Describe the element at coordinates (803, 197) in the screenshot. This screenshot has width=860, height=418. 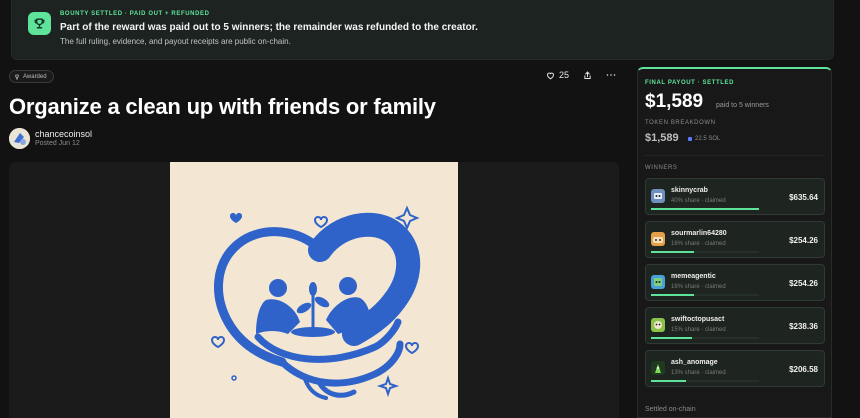
I see `winner-amount: $635.64` at that location.